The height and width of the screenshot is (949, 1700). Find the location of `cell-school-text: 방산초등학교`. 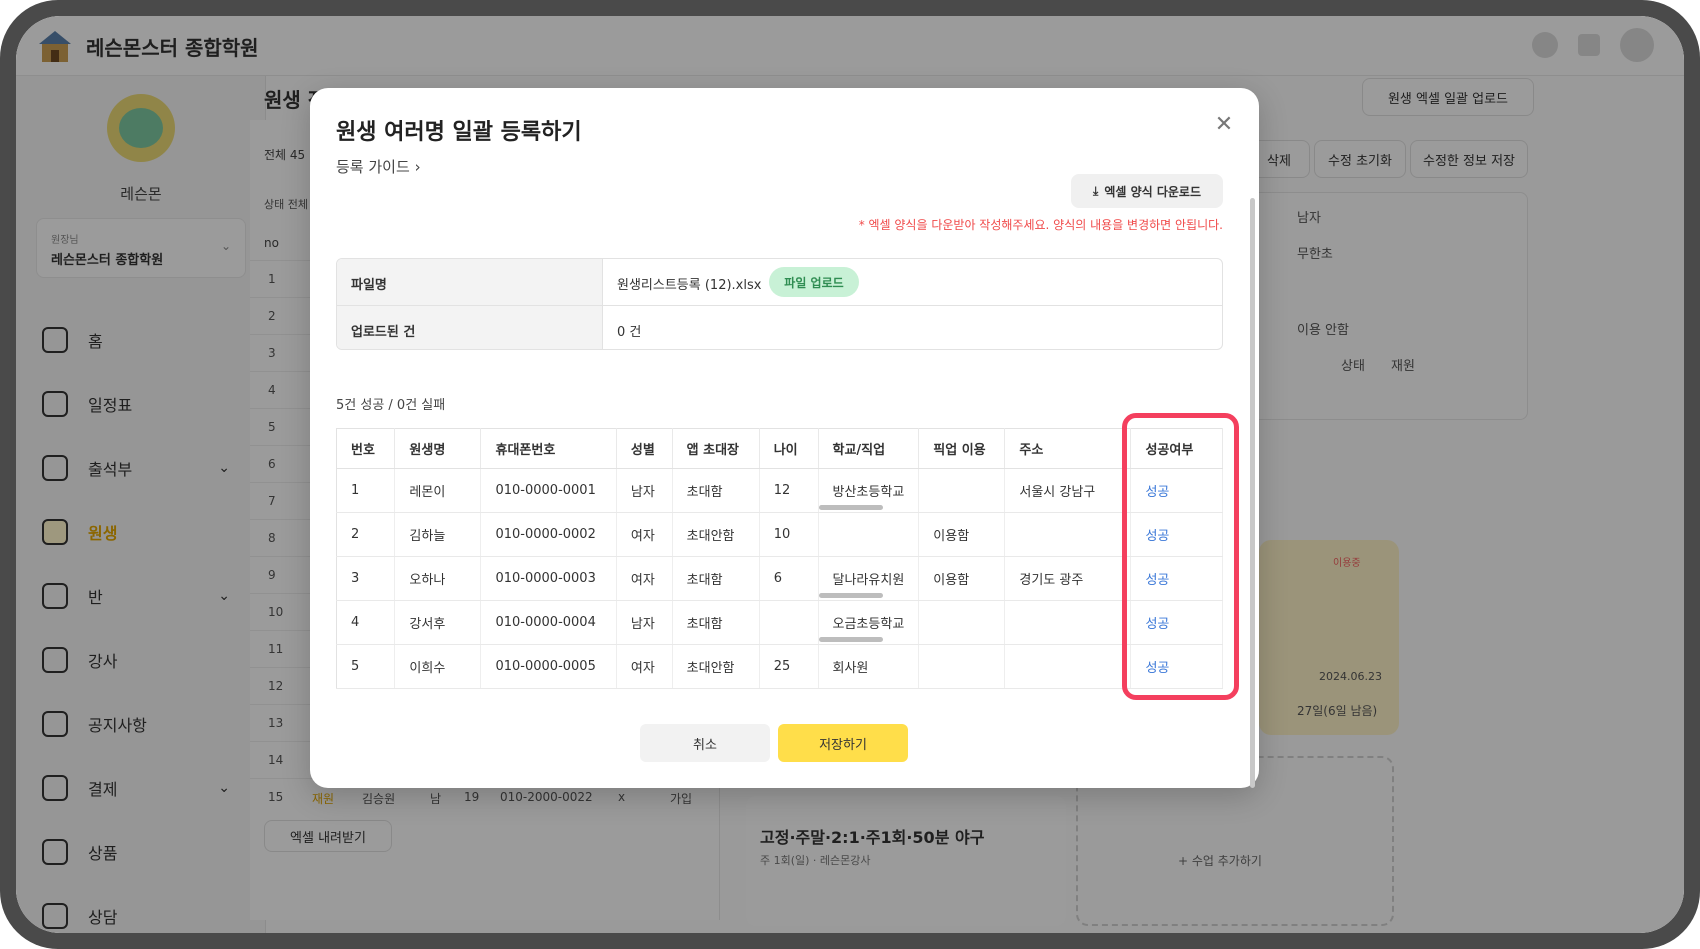

cell-school-text: 방산초등학교 is located at coordinates (868, 492).